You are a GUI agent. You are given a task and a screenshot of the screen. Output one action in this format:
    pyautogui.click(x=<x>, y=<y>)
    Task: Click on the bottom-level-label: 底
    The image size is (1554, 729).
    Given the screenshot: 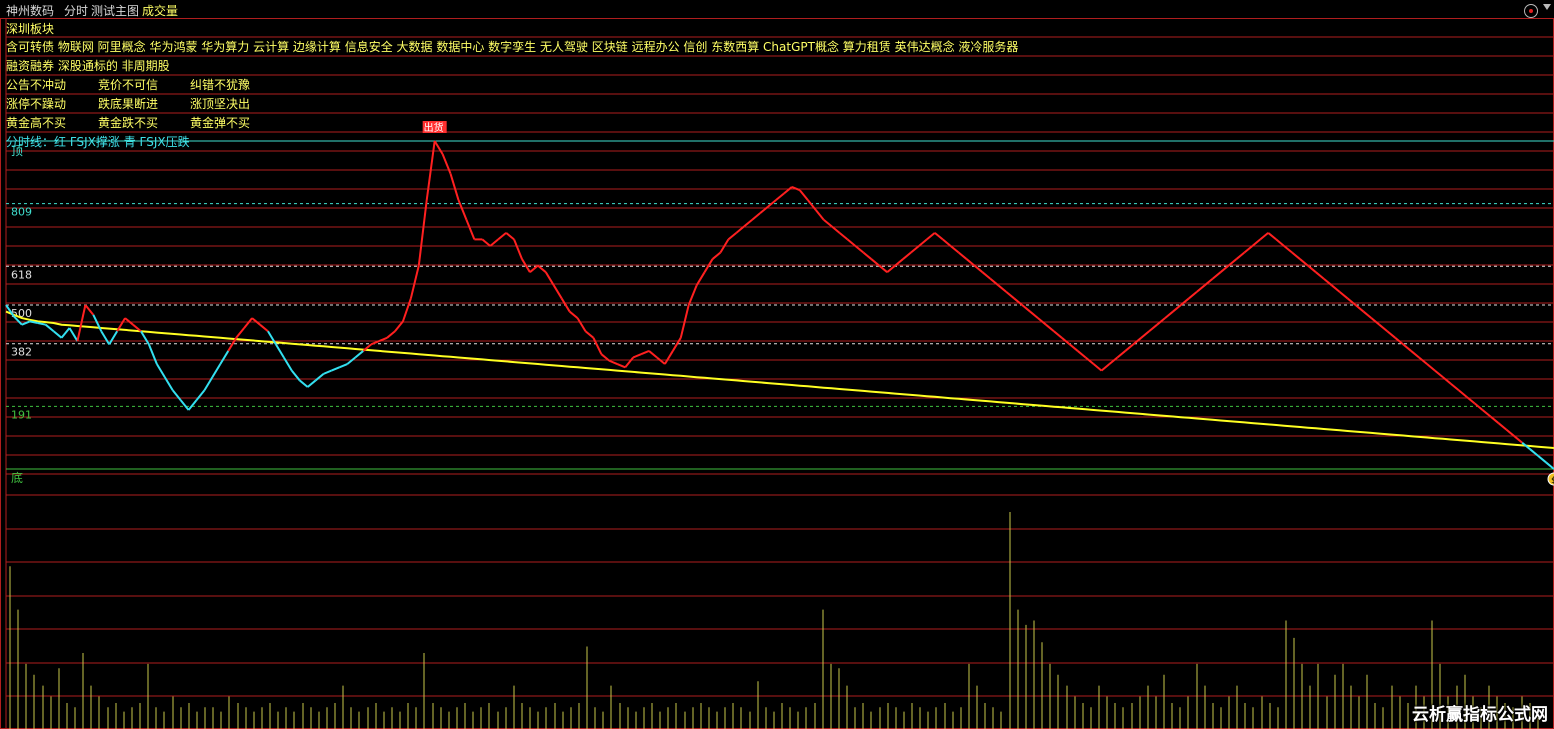 What is the action you would take?
    pyautogui.click(x=17, y=477)
    